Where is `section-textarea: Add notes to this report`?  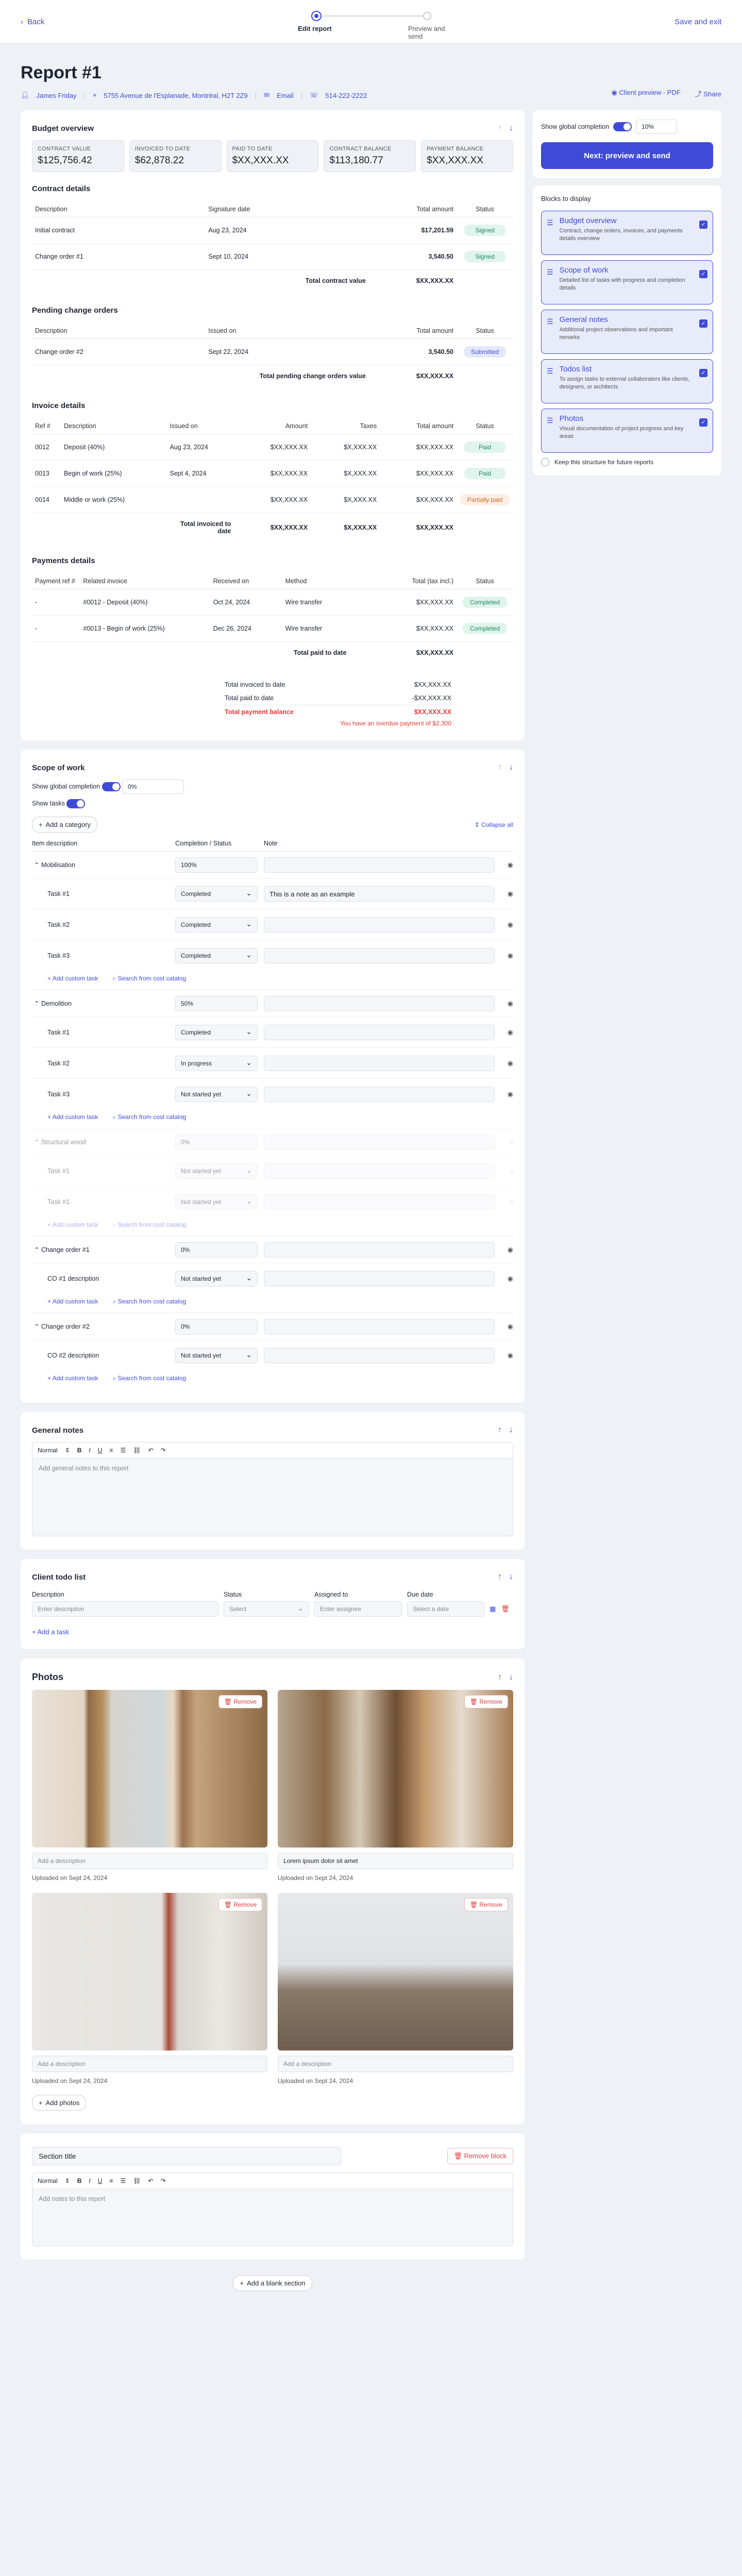 section-textarea: Add notes to this report is located at coordinates (272, 2217).